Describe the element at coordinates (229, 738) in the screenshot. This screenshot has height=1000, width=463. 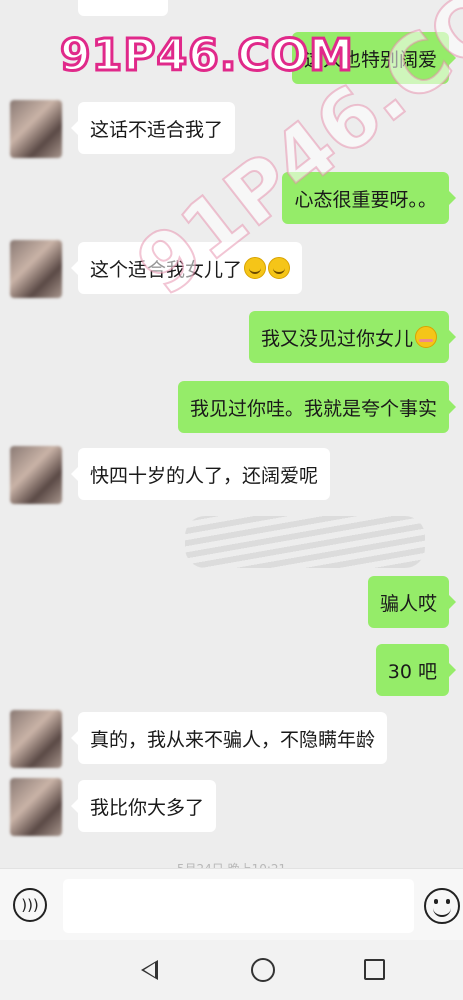
I see `message-bubble: 真的，我从来不骗人，不隐瞒年龄` at that location.